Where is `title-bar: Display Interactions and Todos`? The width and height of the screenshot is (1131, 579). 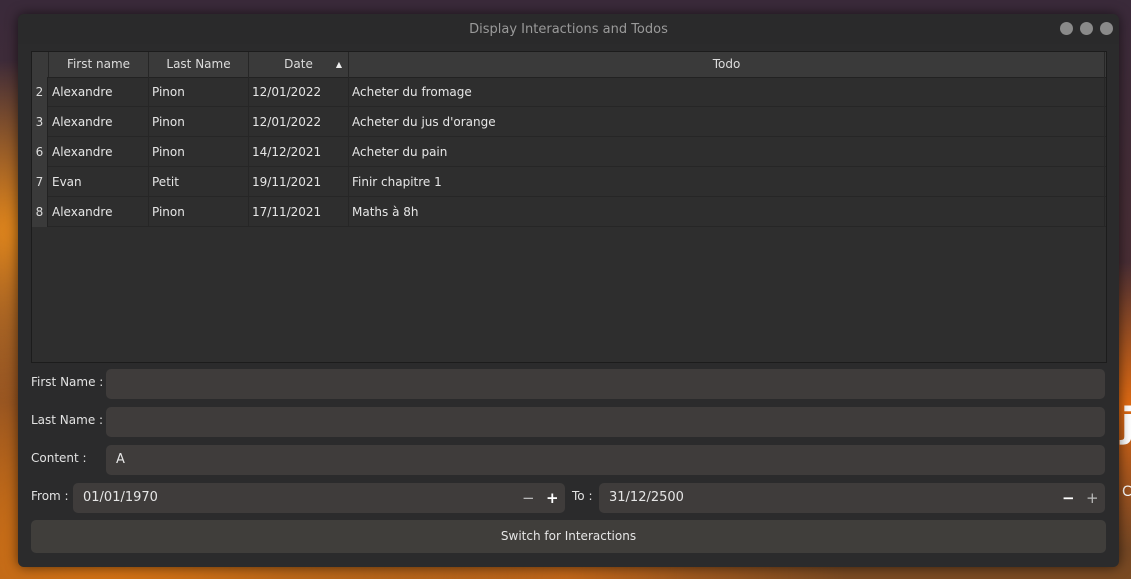
title-bar: Display Interactions and Todos is located at coordinates (568, 29).